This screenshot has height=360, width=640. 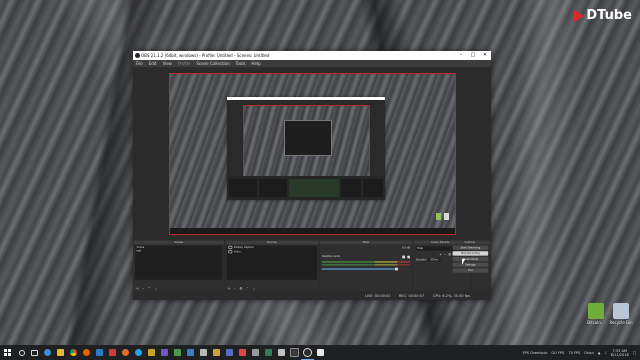 I want to click on dtube-logo: DTube, so click(x=603, y=15).